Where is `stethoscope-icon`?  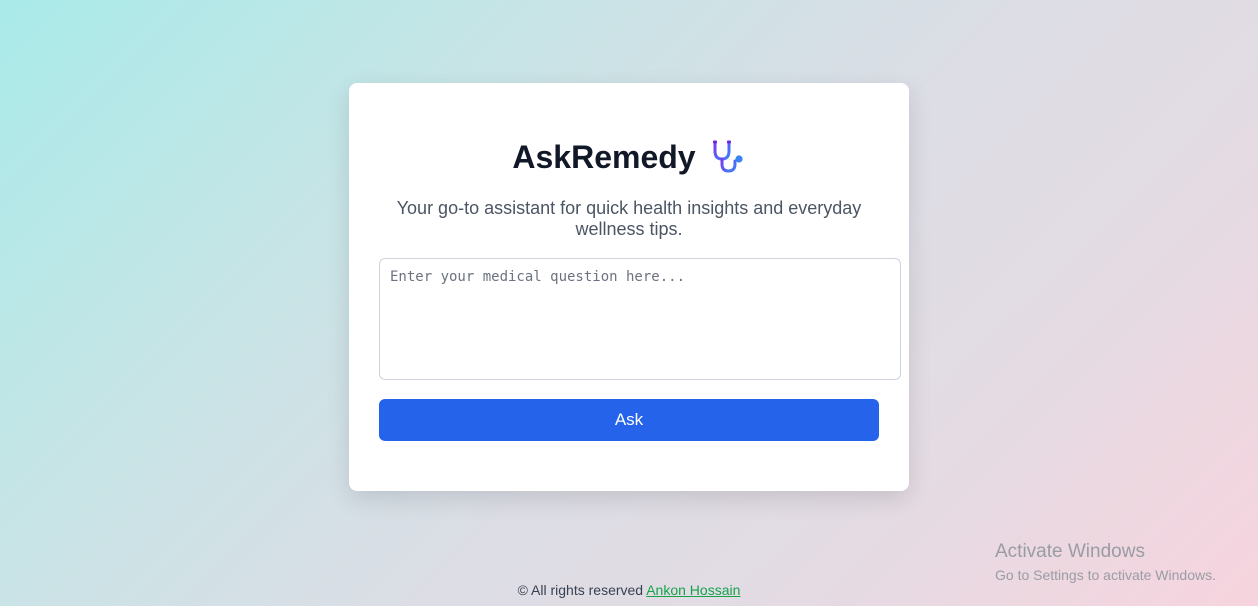 stethoscope-icon is located at coordinates (728, 157).